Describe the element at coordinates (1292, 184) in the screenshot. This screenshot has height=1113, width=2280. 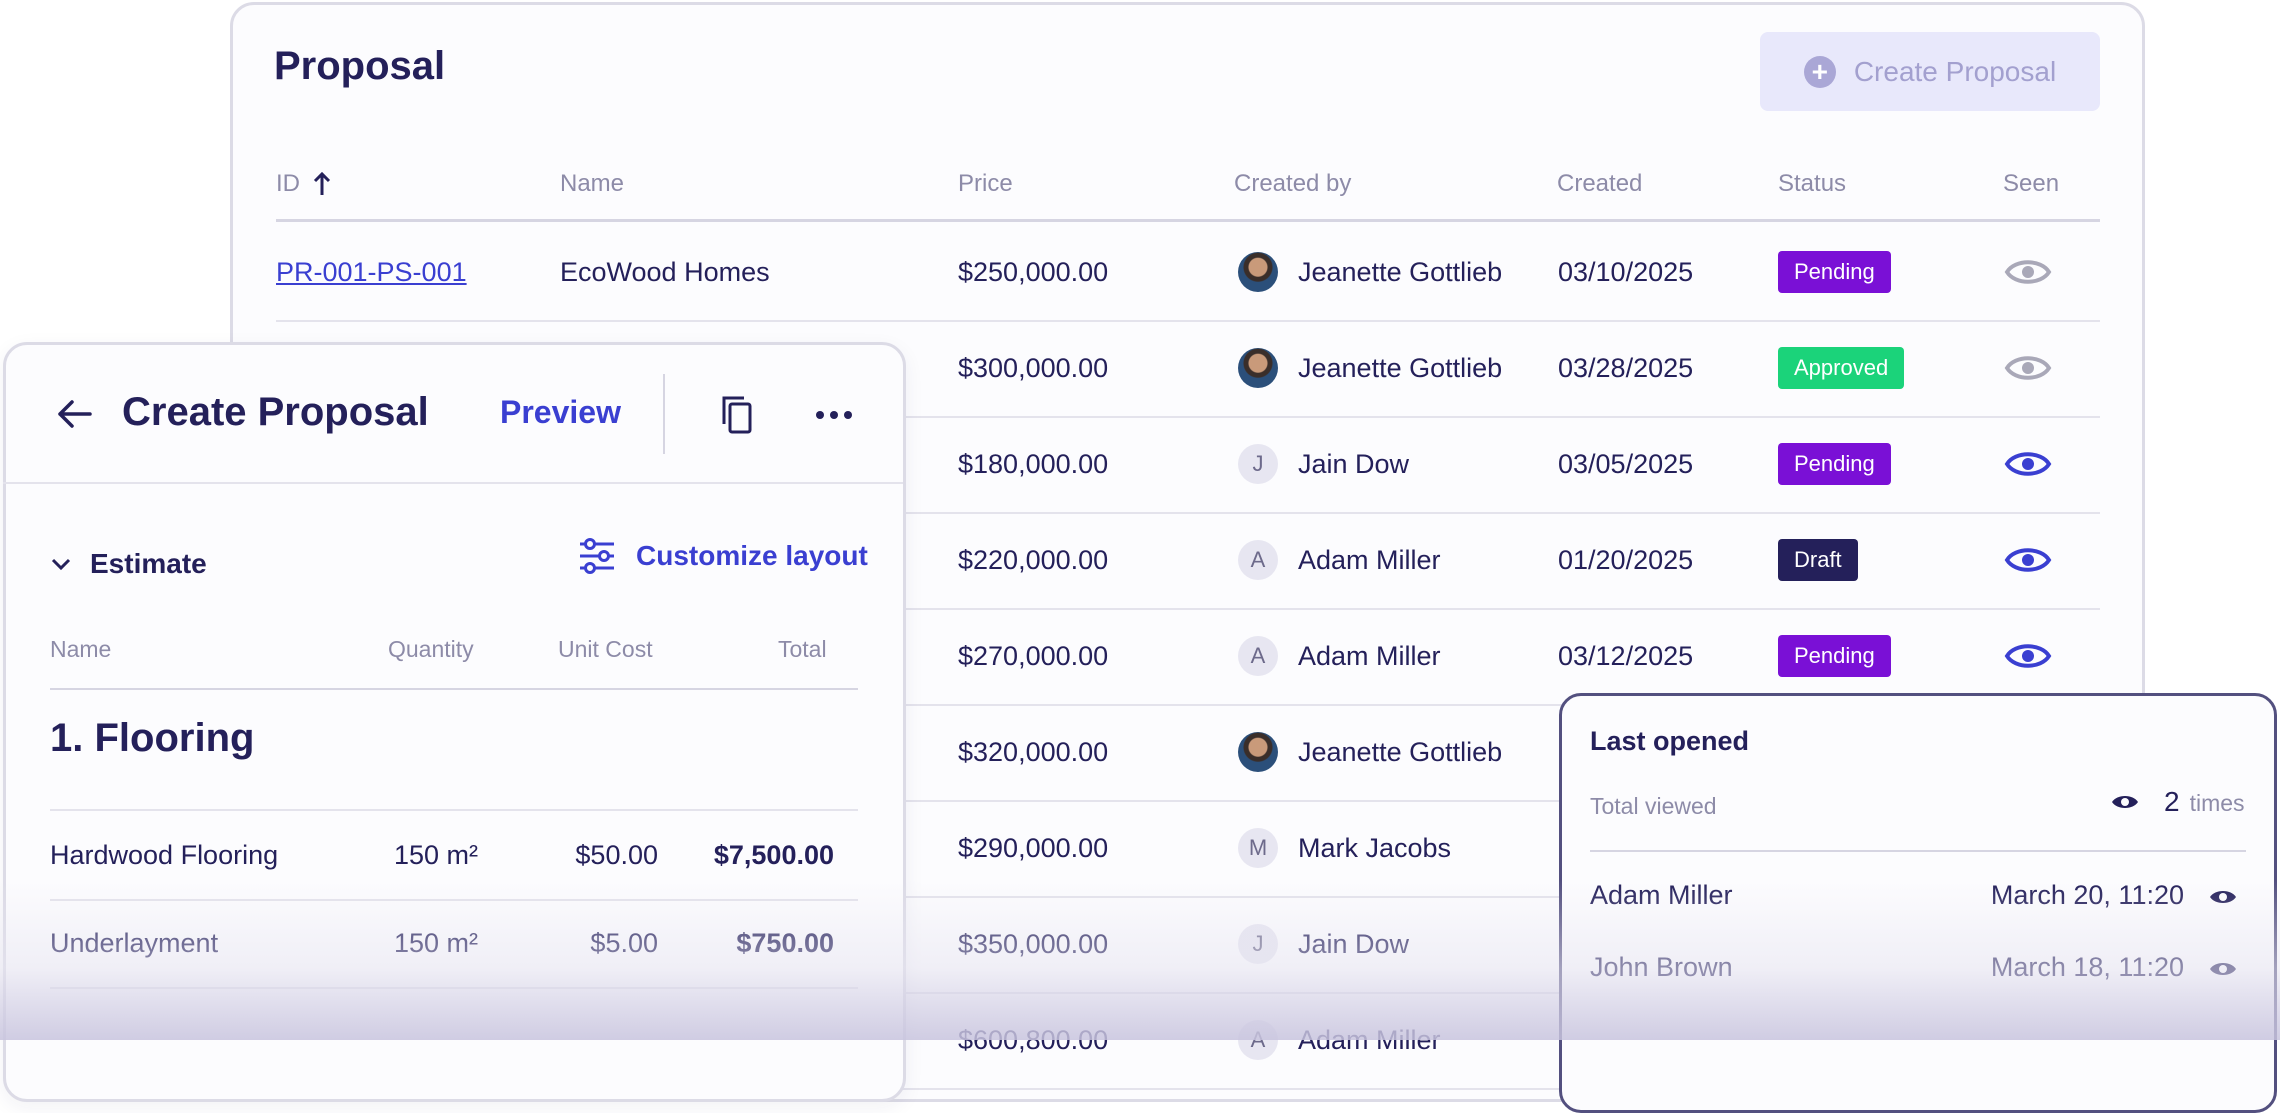
I see `column-header-created-by: Created by` at that location.